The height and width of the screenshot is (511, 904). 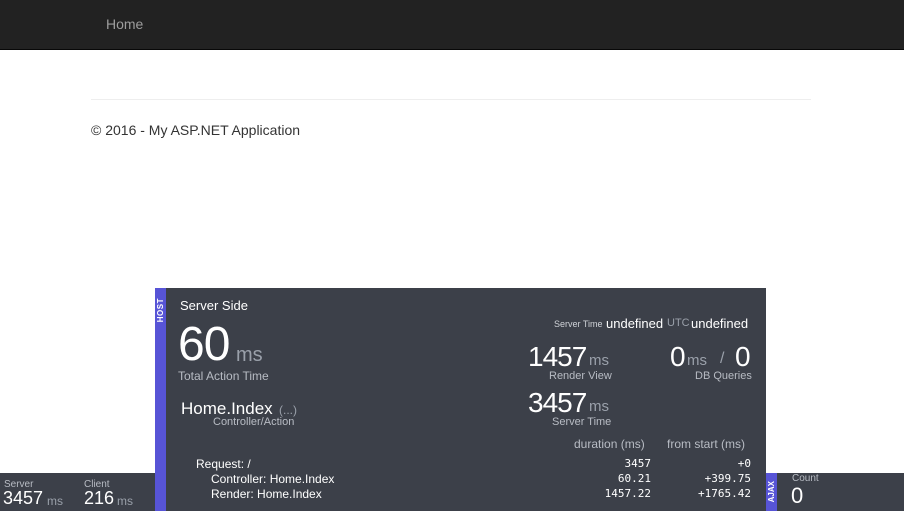 What do you see at coordinates (678, 356) in the screenshot?
I see `db-queries-time: 0` at bounding box center [678, 356].